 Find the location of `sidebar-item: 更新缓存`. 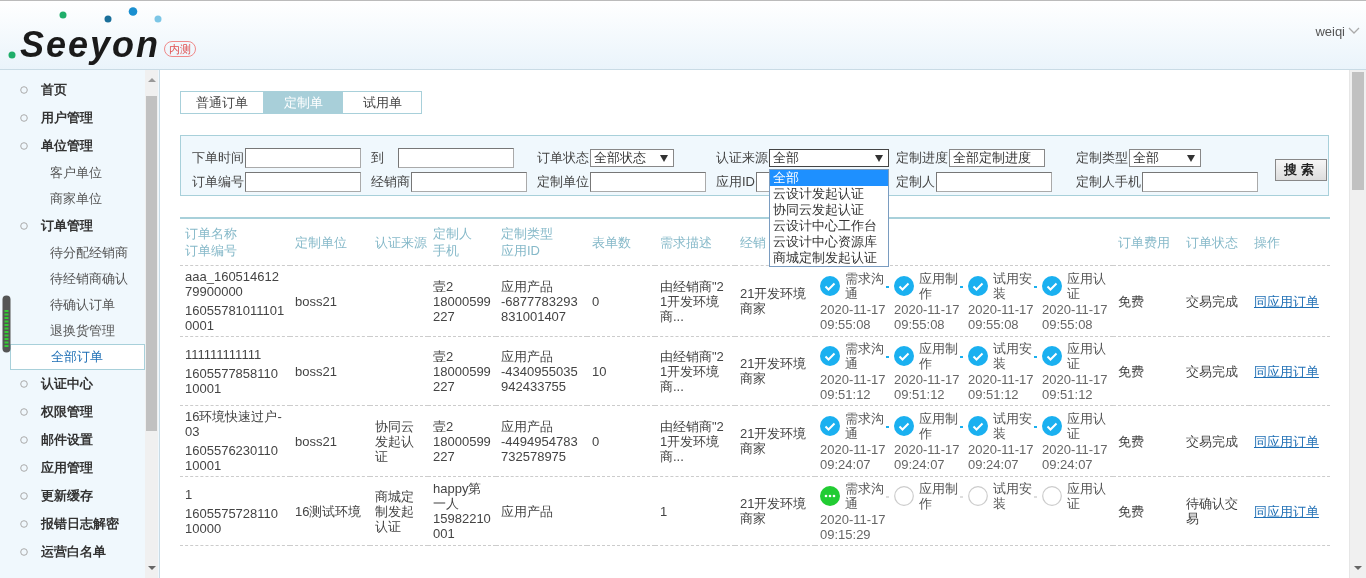

sidebar-item: 更新缓存 is located at coordinates (72, 496).